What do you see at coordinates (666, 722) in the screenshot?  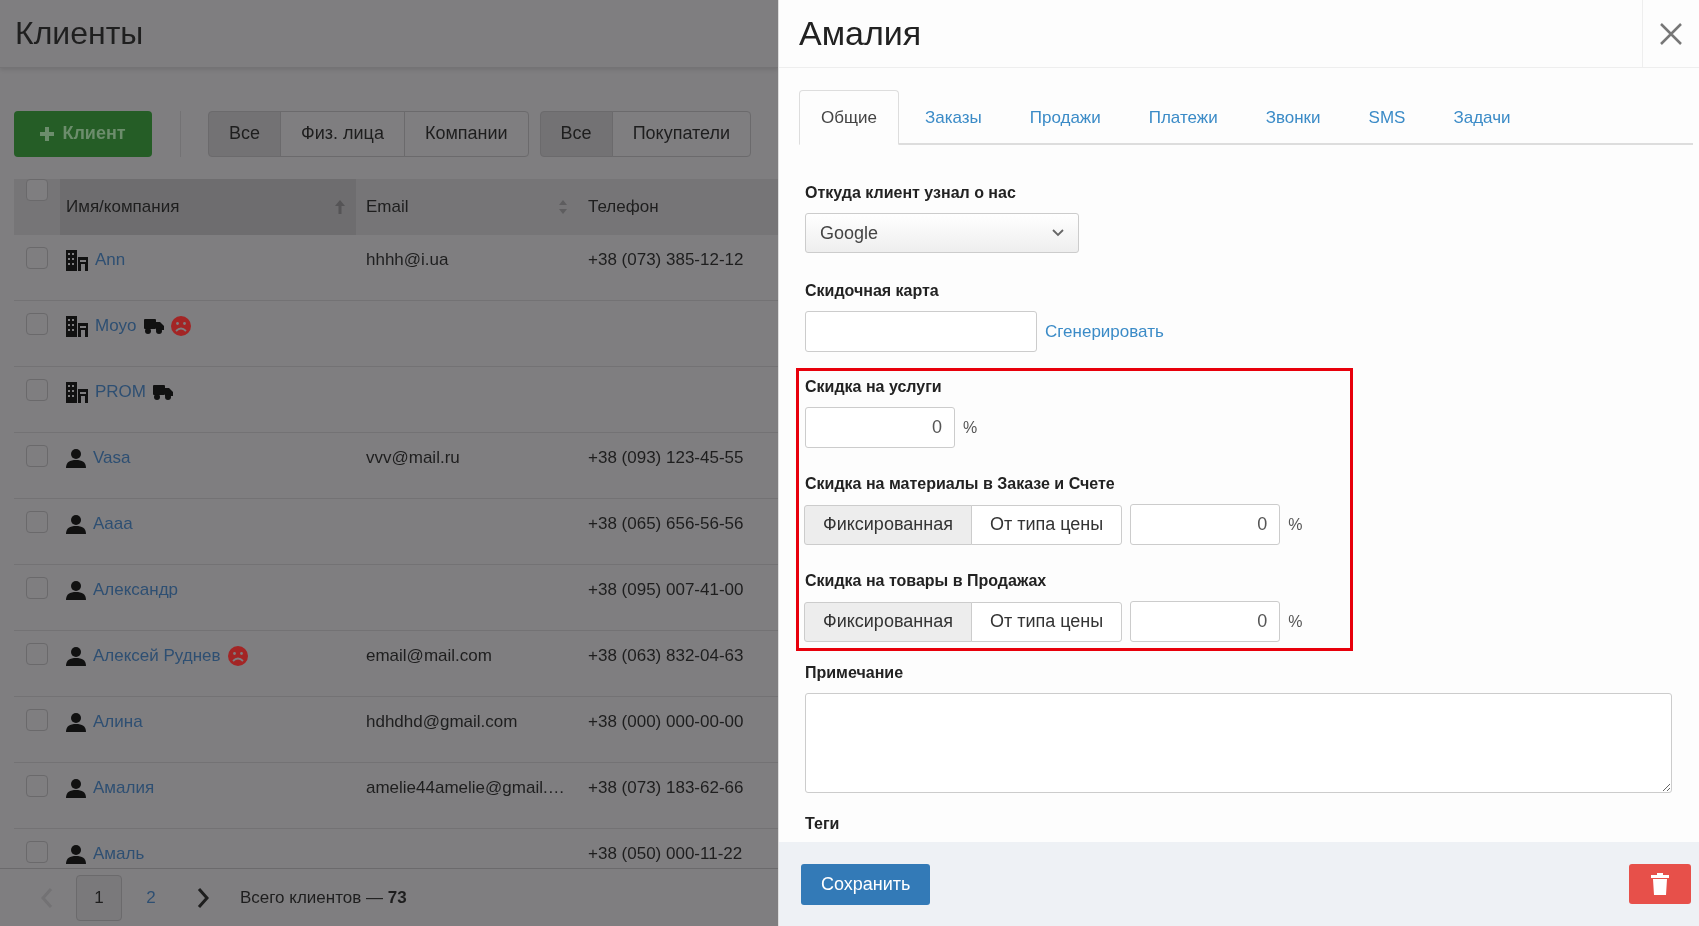 I see `phone-cell-text: +38 (000) 000-00-00` at bounding box center [666, 722].